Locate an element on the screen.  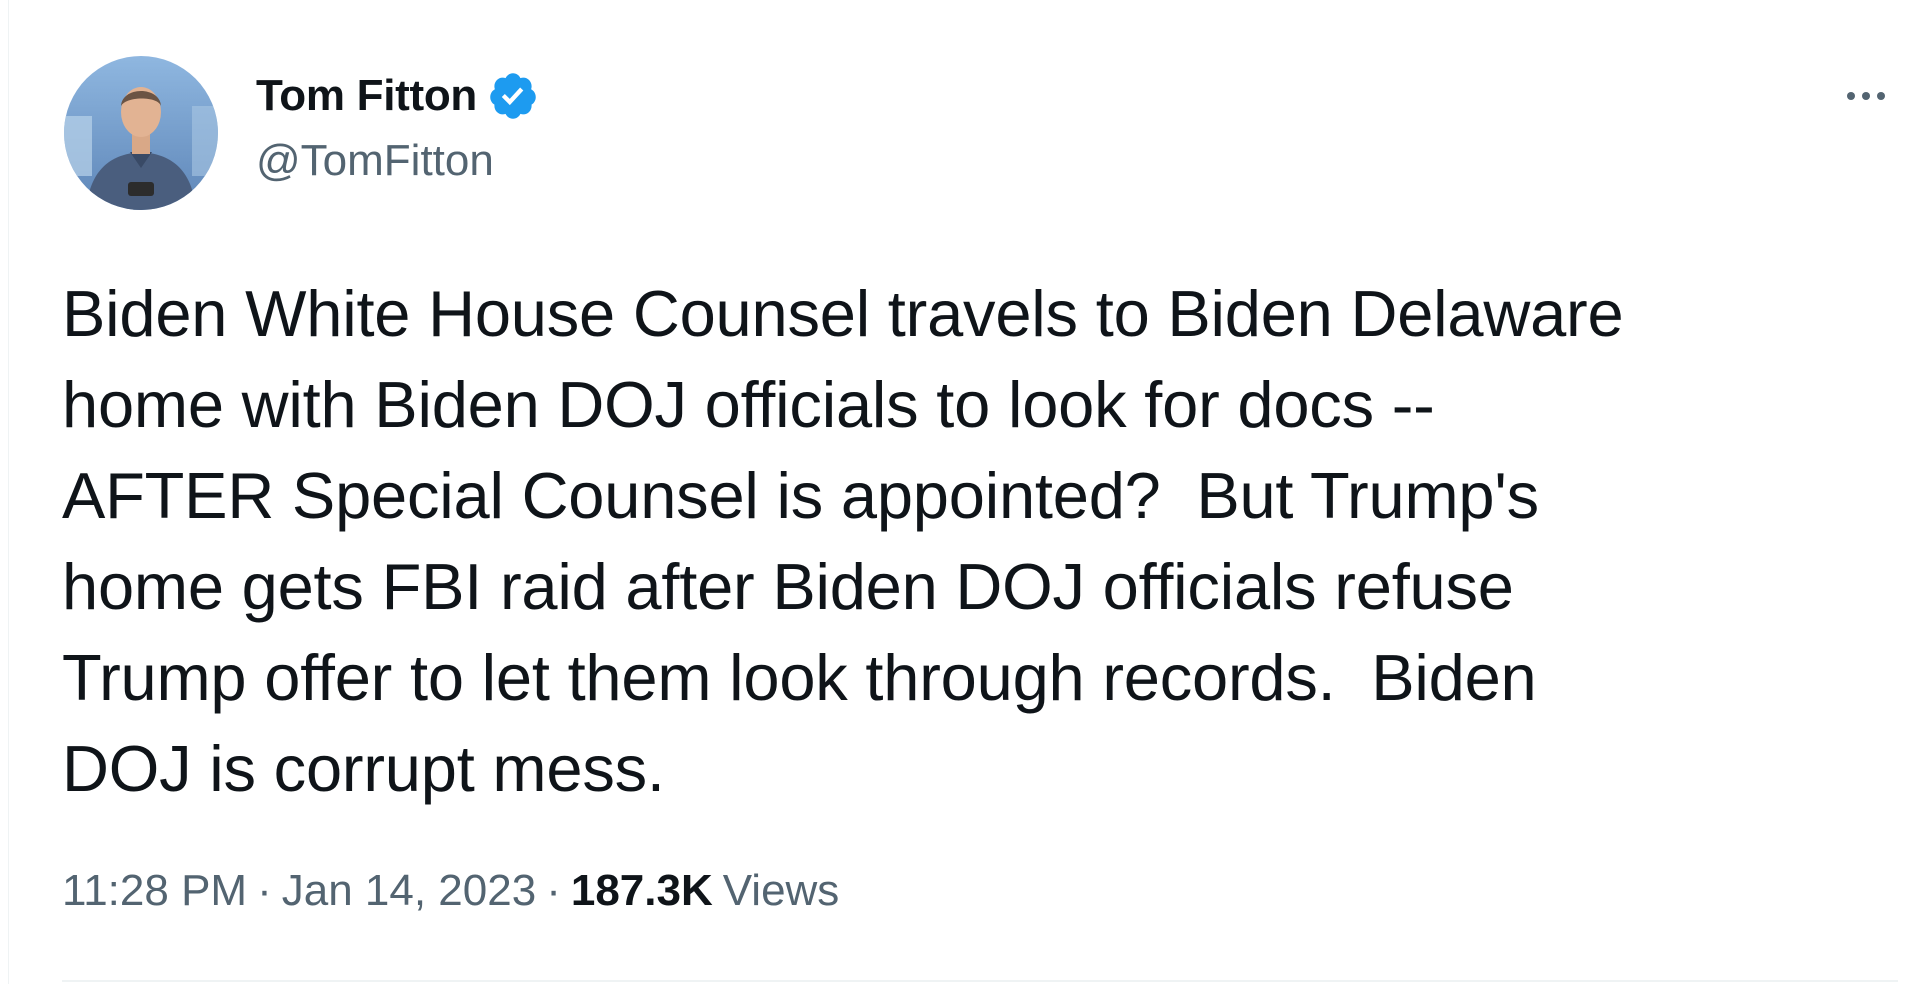
verified-badge-icon is located at coordinates (513, 96).